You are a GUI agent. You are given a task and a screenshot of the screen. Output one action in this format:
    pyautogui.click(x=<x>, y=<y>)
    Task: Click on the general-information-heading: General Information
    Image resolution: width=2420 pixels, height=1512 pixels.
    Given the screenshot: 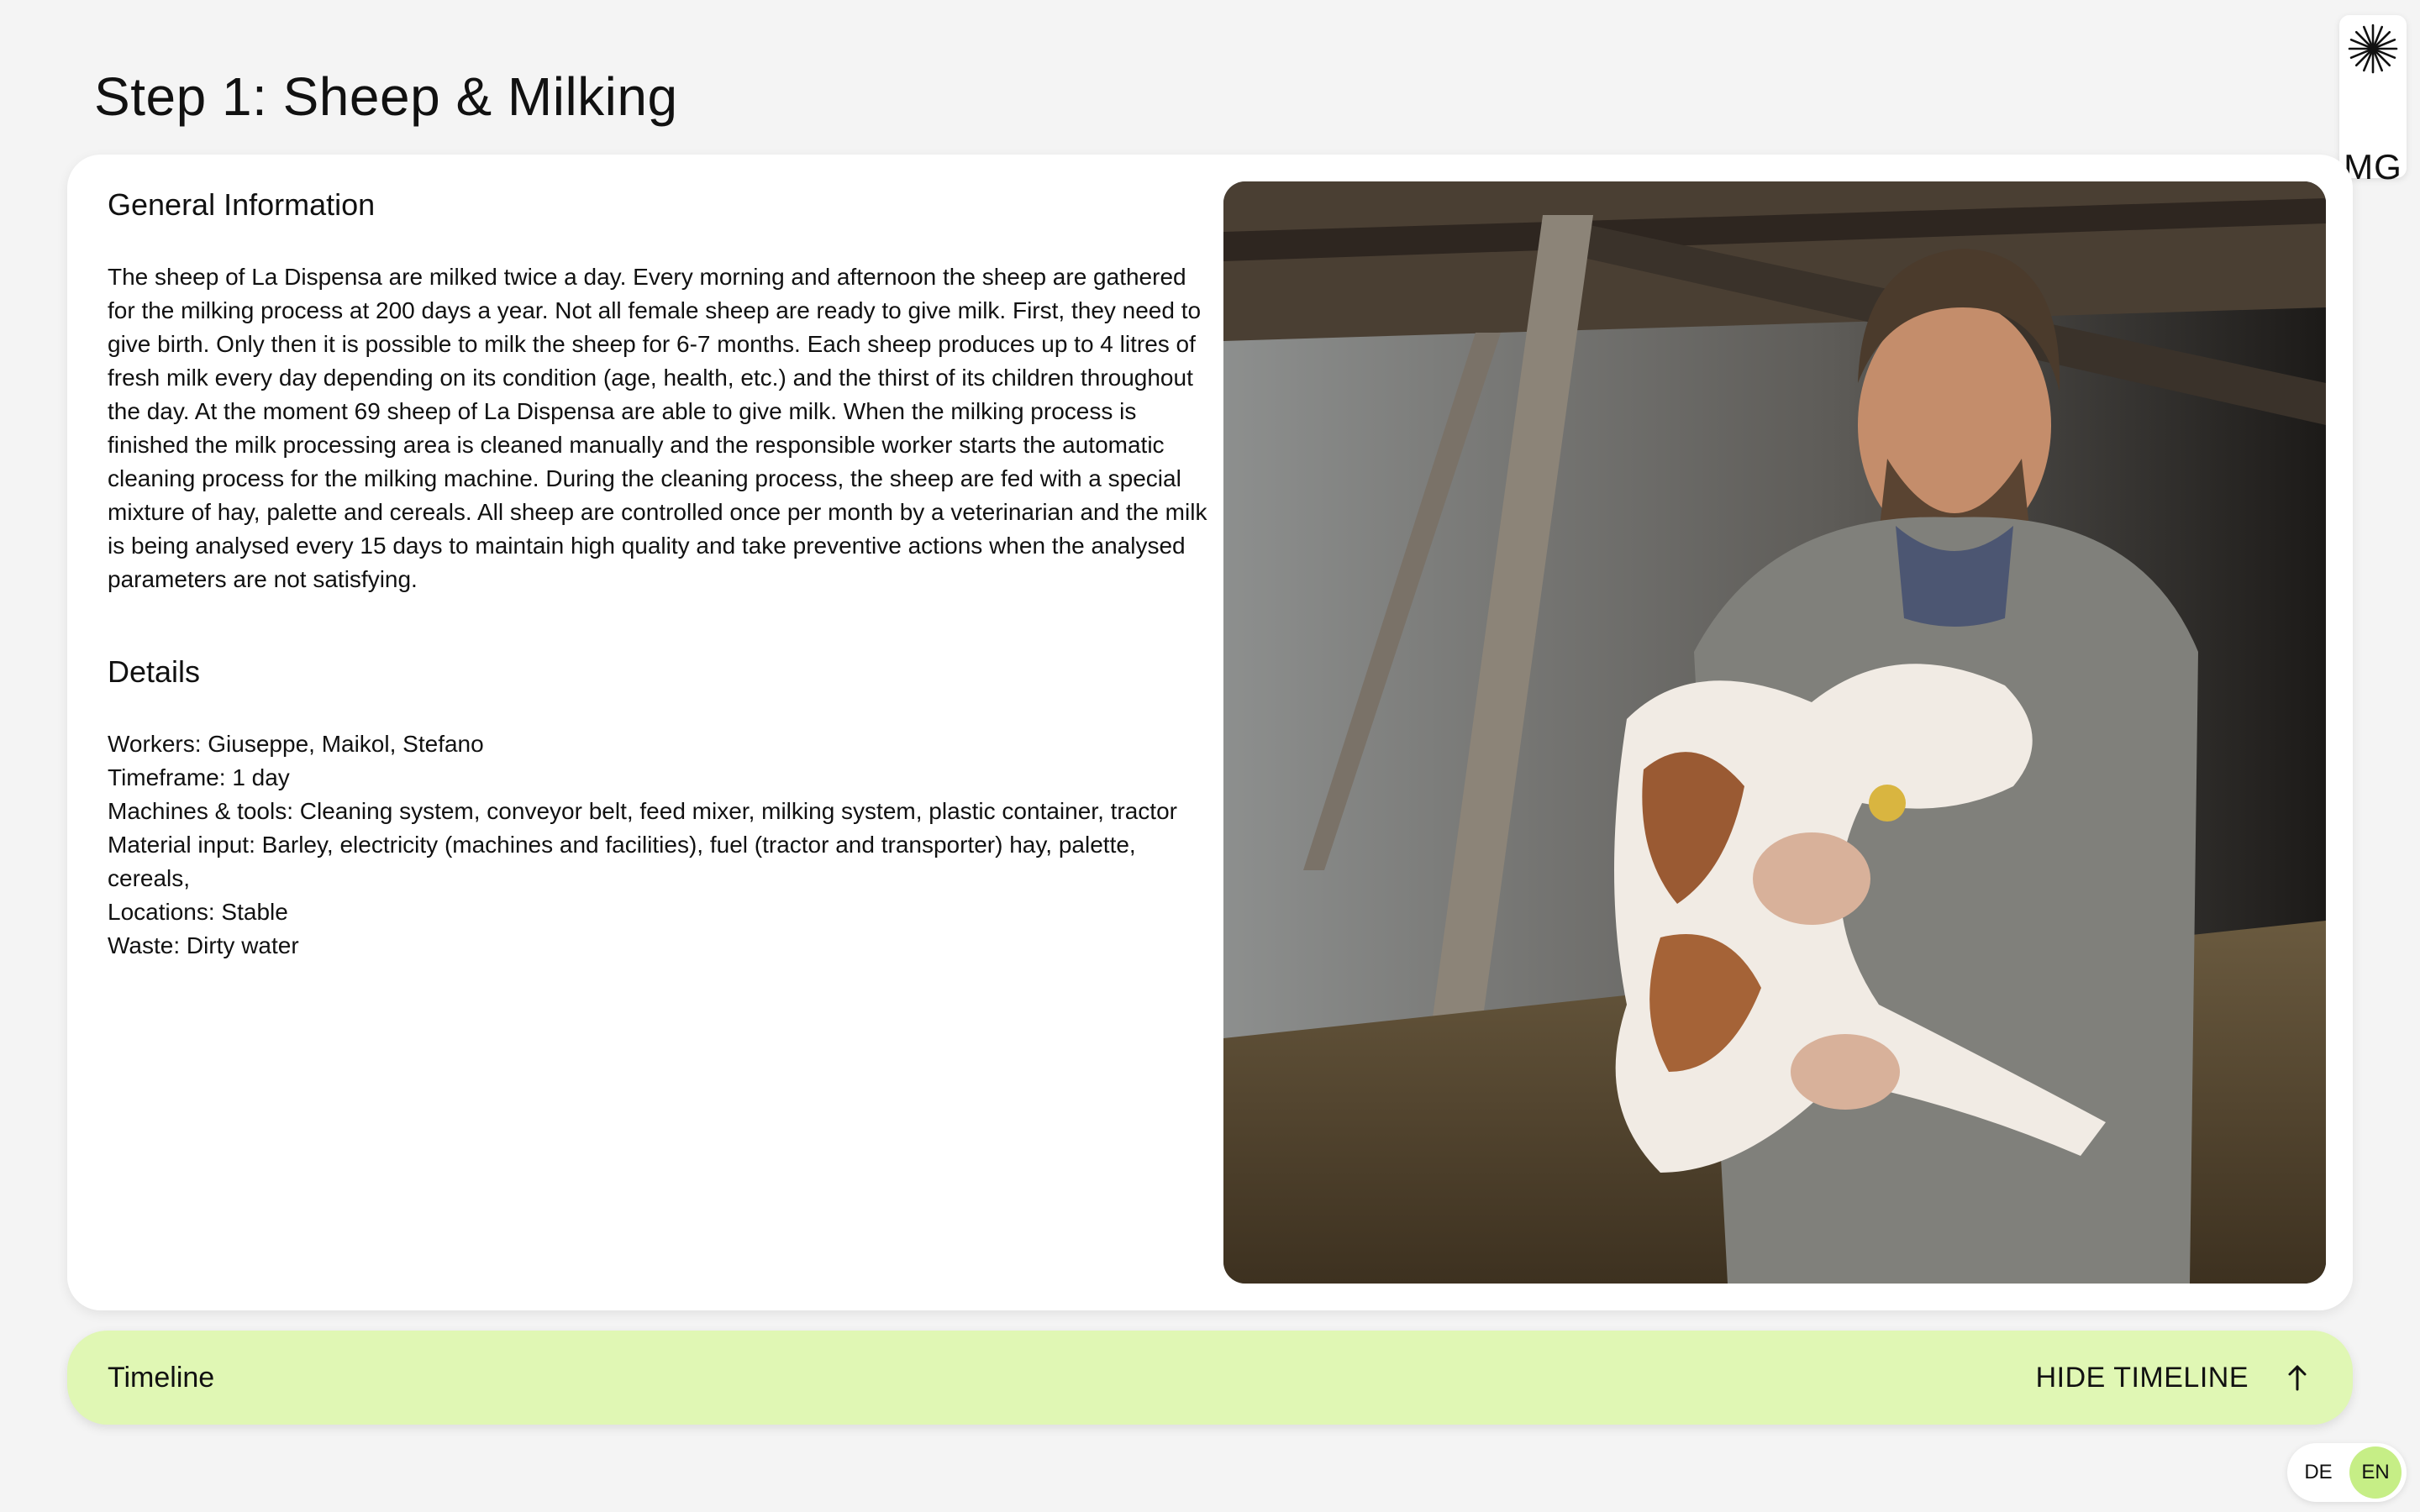 What is the action you would take?
    pyautogui.click(x=242, y=204)
    